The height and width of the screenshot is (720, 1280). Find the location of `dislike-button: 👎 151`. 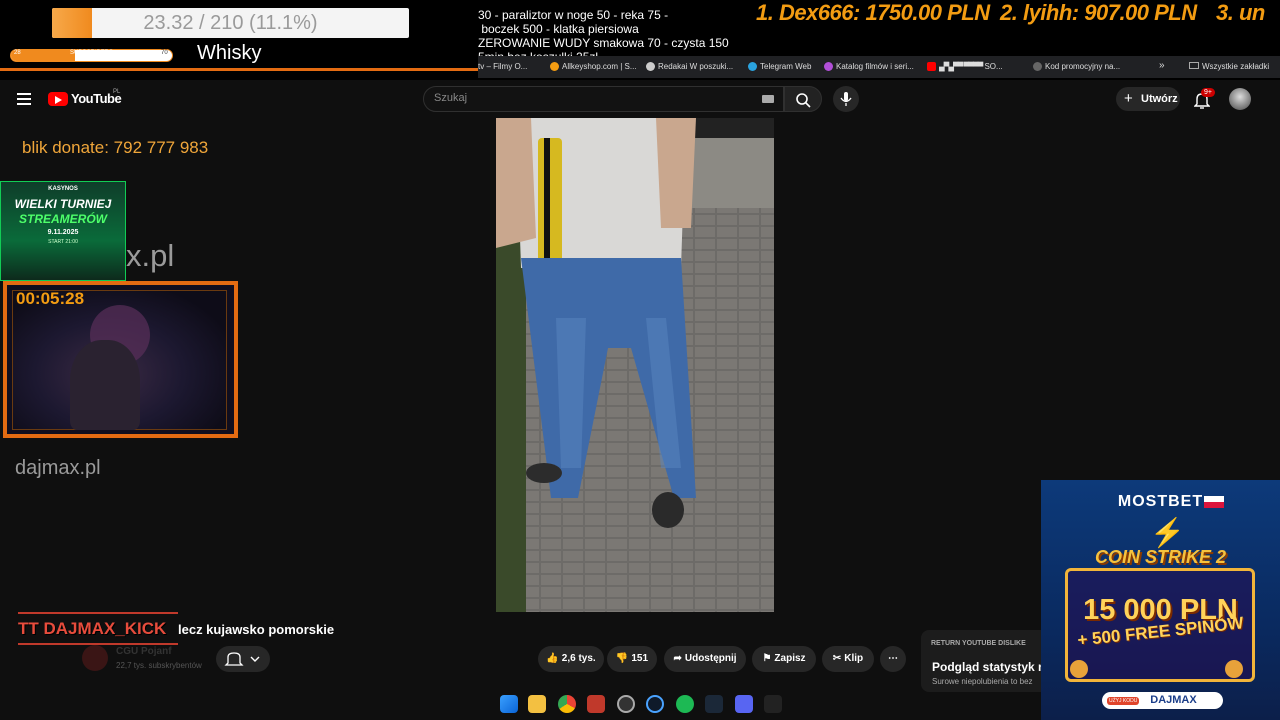

dislike-button: 👎 151 is located at coordinates (632, 659).